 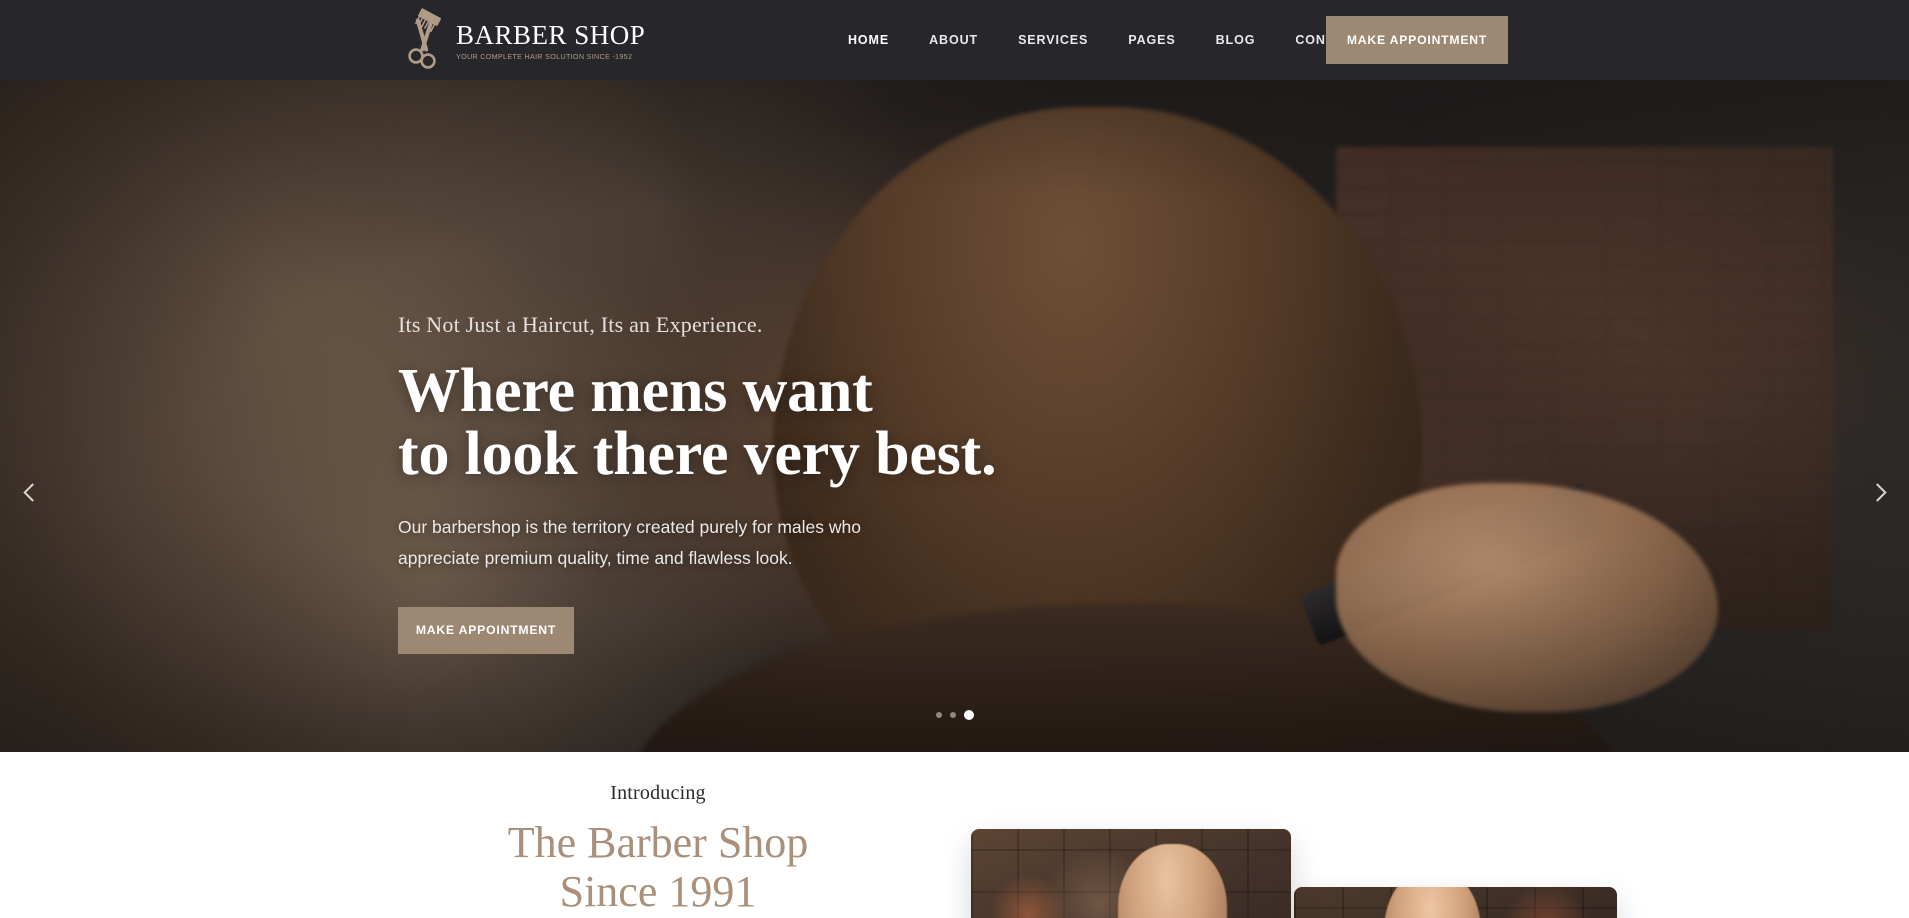 What do you see at coordinates (658, 842) in the screenshot?
I see `intro-title-line-1: The Barber Shop` at bounding box center [658, 842].